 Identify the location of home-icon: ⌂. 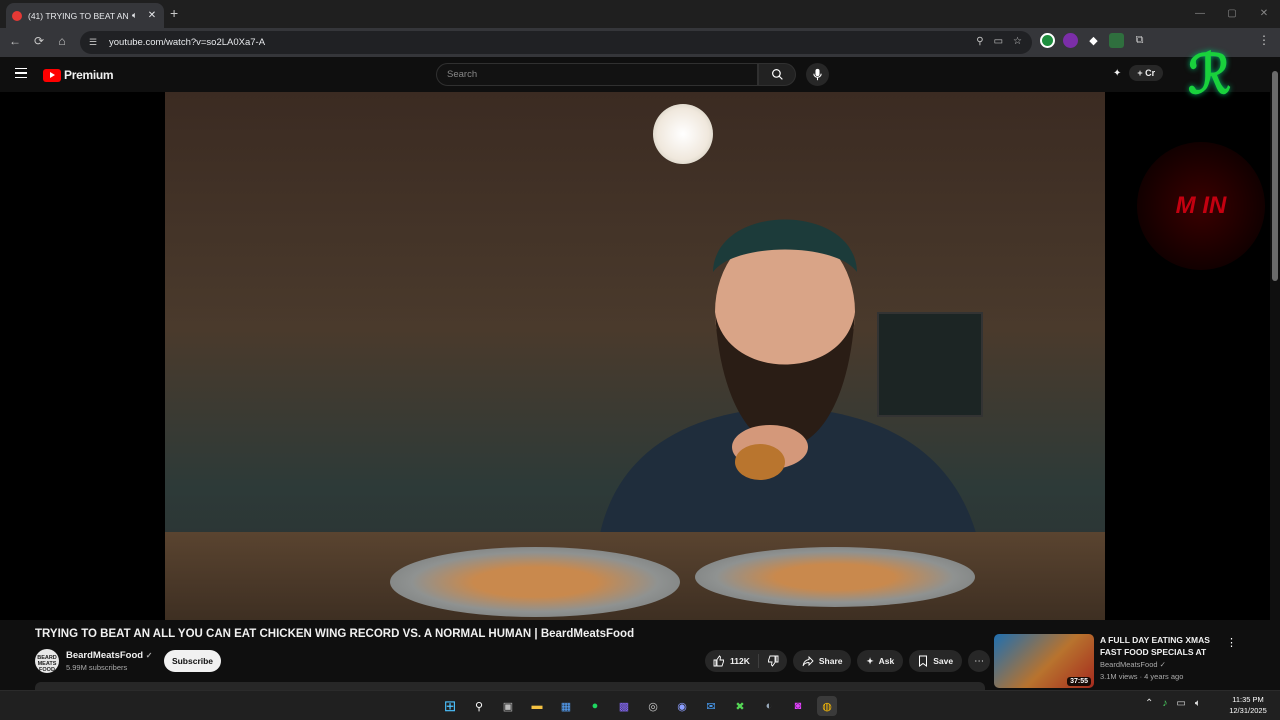
(62, 41).